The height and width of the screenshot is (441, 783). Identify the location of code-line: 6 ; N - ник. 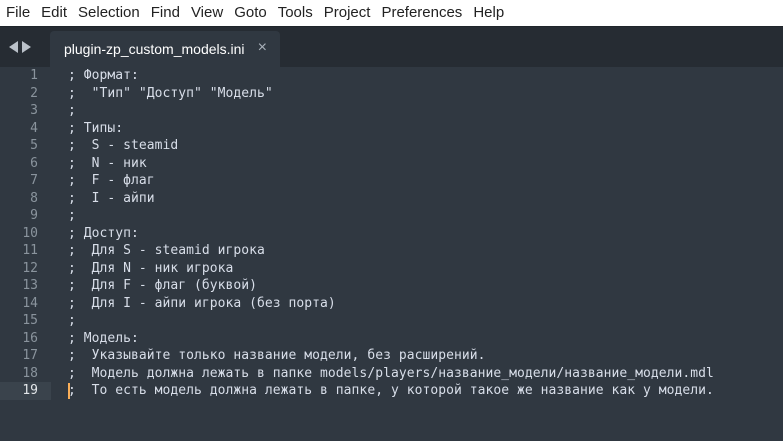
(391, 164).